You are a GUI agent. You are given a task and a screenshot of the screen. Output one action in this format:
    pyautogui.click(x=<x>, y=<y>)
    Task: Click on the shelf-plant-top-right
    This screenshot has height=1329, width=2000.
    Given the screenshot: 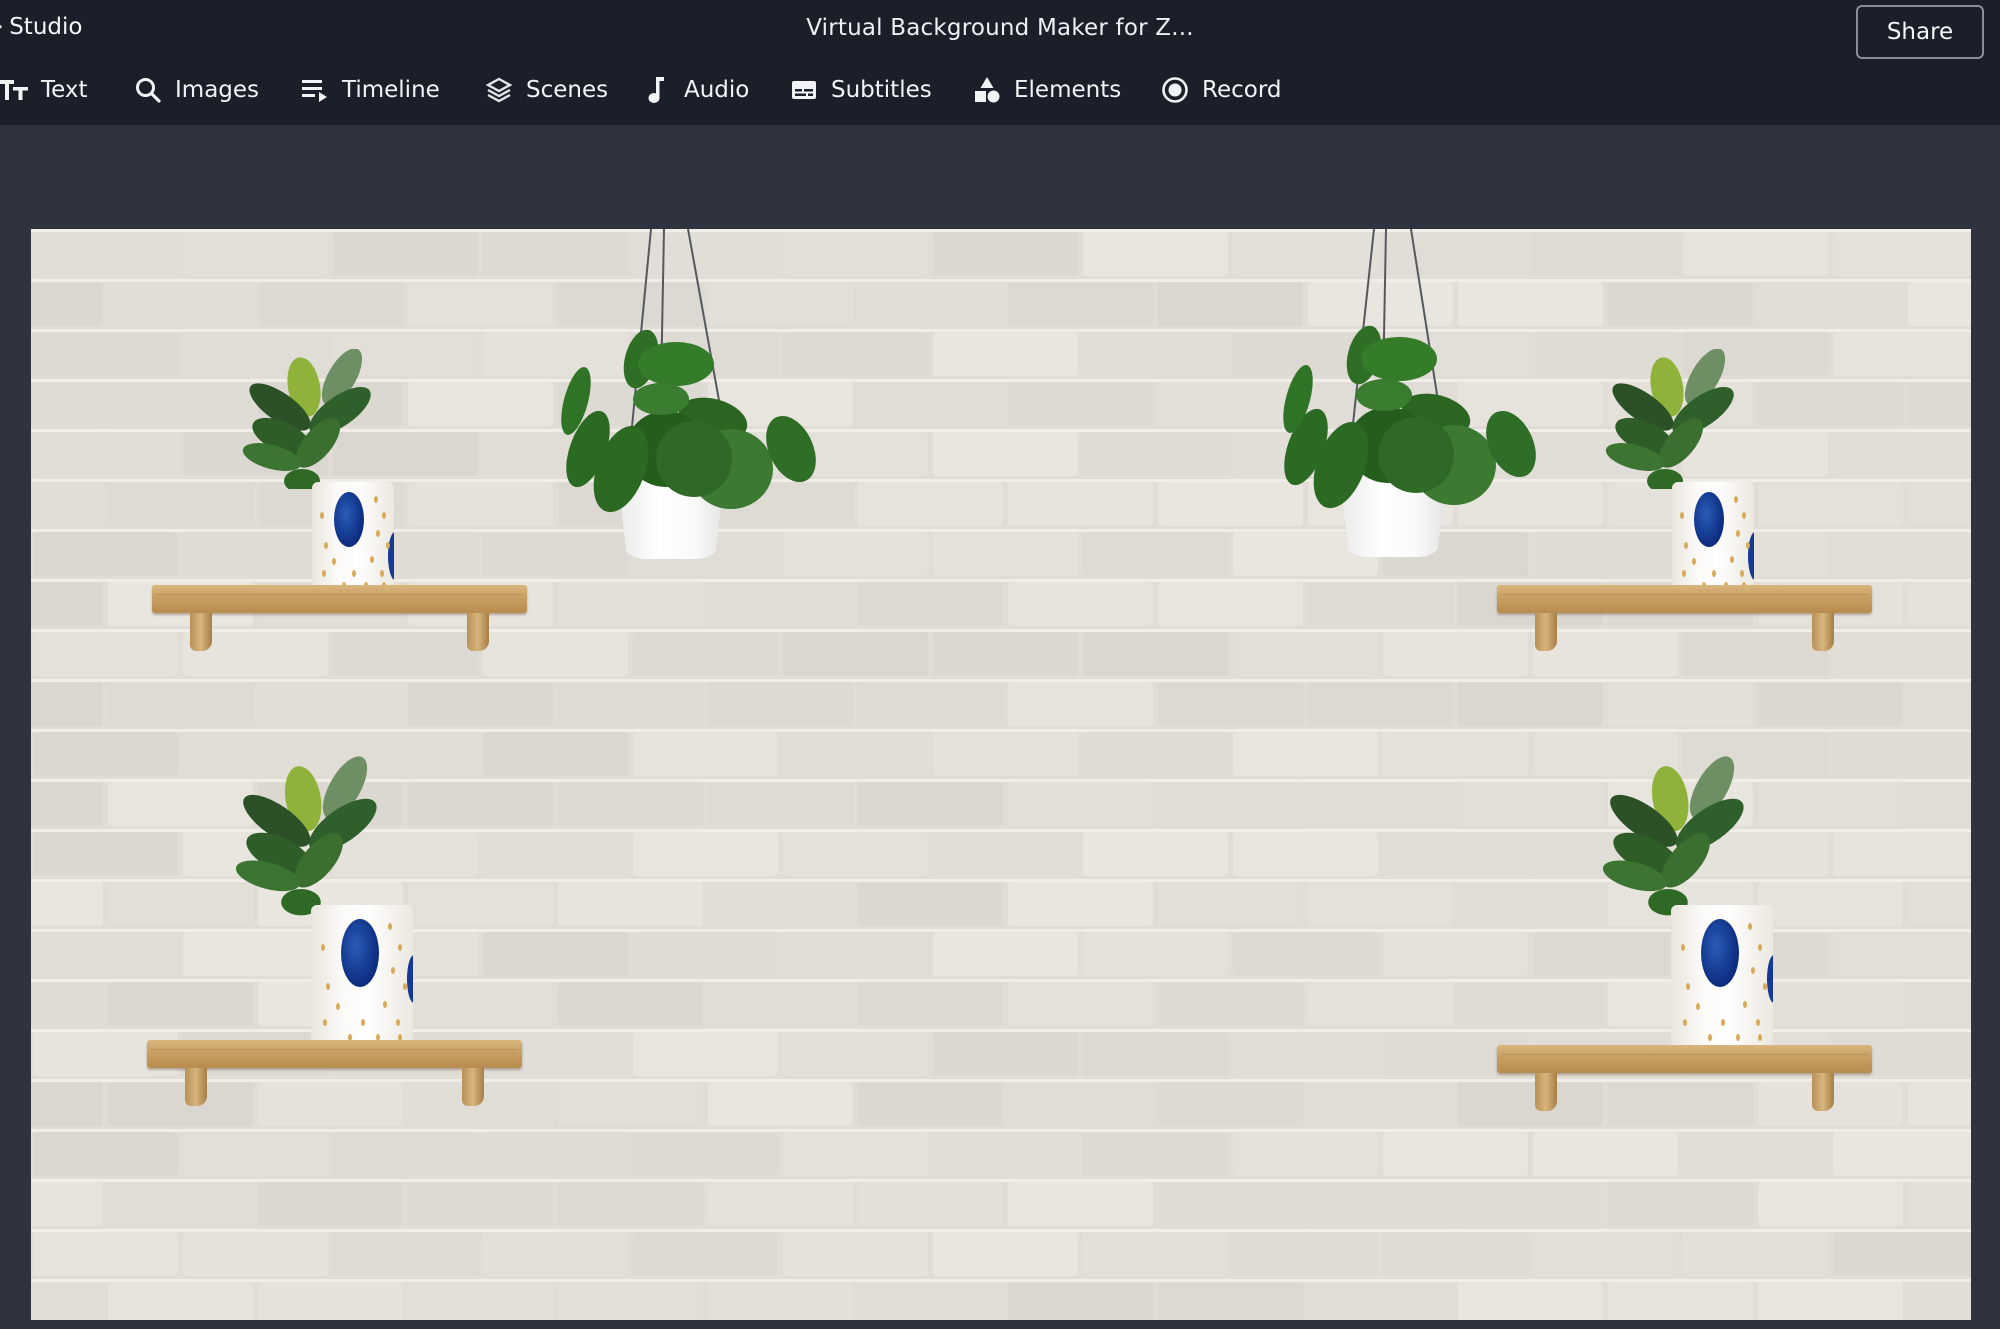 What is the action you would take?
    pyautogui.click(x=1684, y=500)
    